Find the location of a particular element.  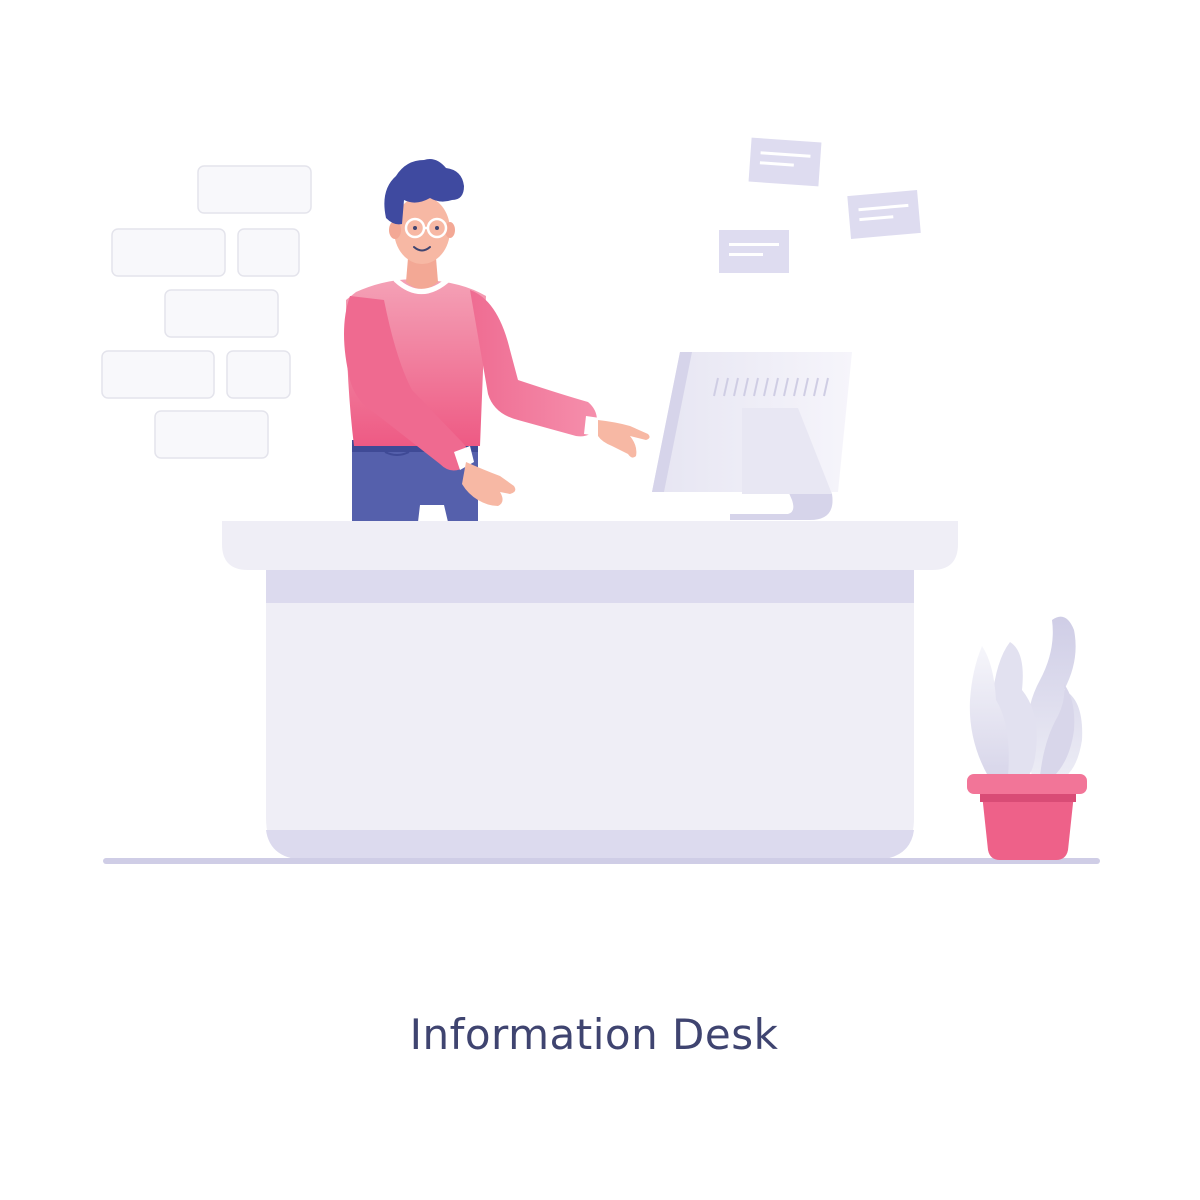

desk-top is located at coordinates (590, 545).